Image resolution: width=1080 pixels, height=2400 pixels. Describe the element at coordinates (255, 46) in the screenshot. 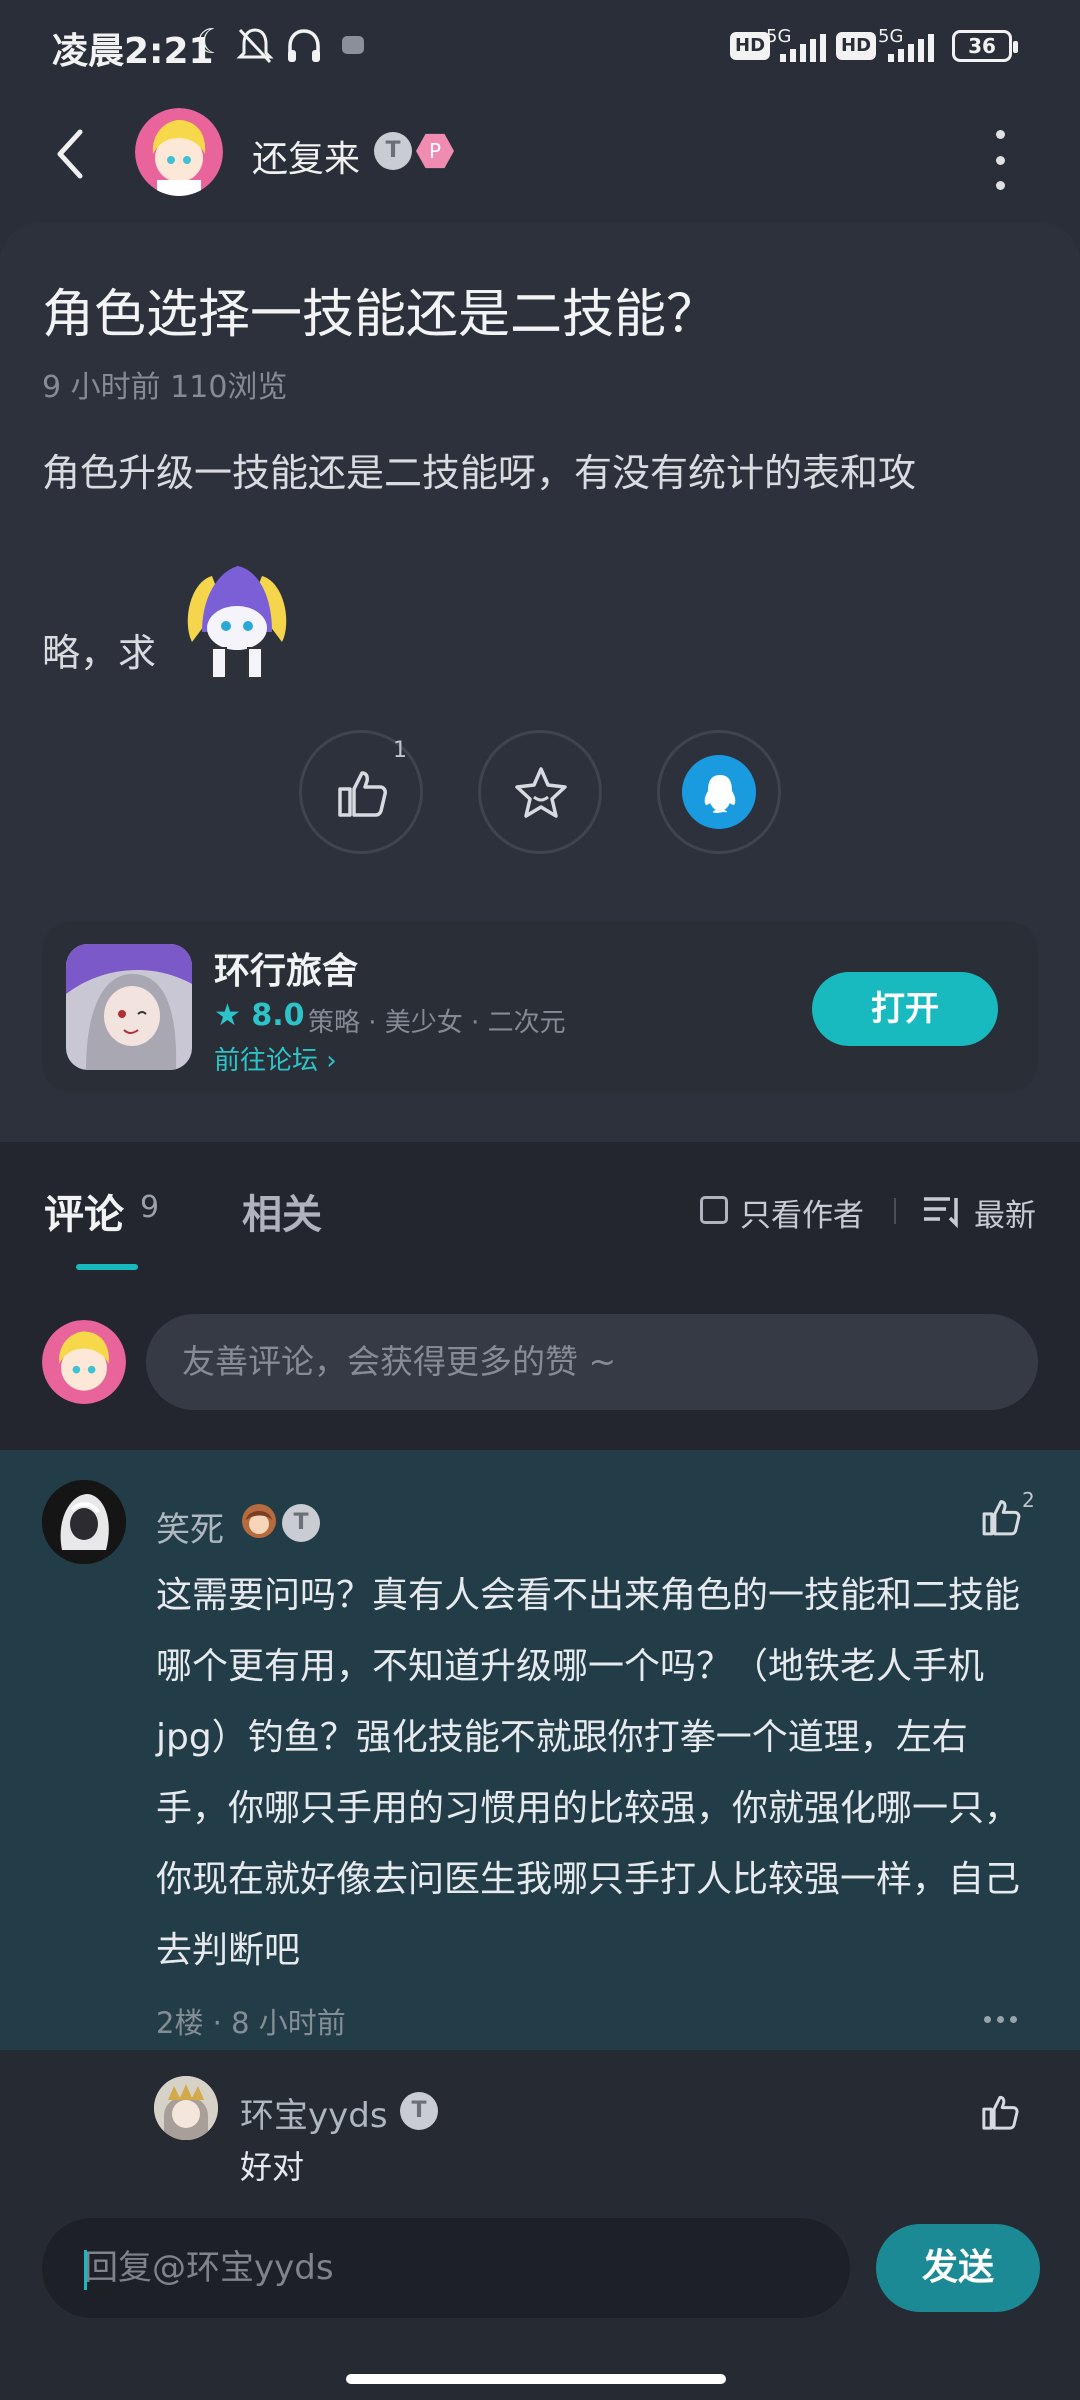

I see `bell-off-icon` at that location.